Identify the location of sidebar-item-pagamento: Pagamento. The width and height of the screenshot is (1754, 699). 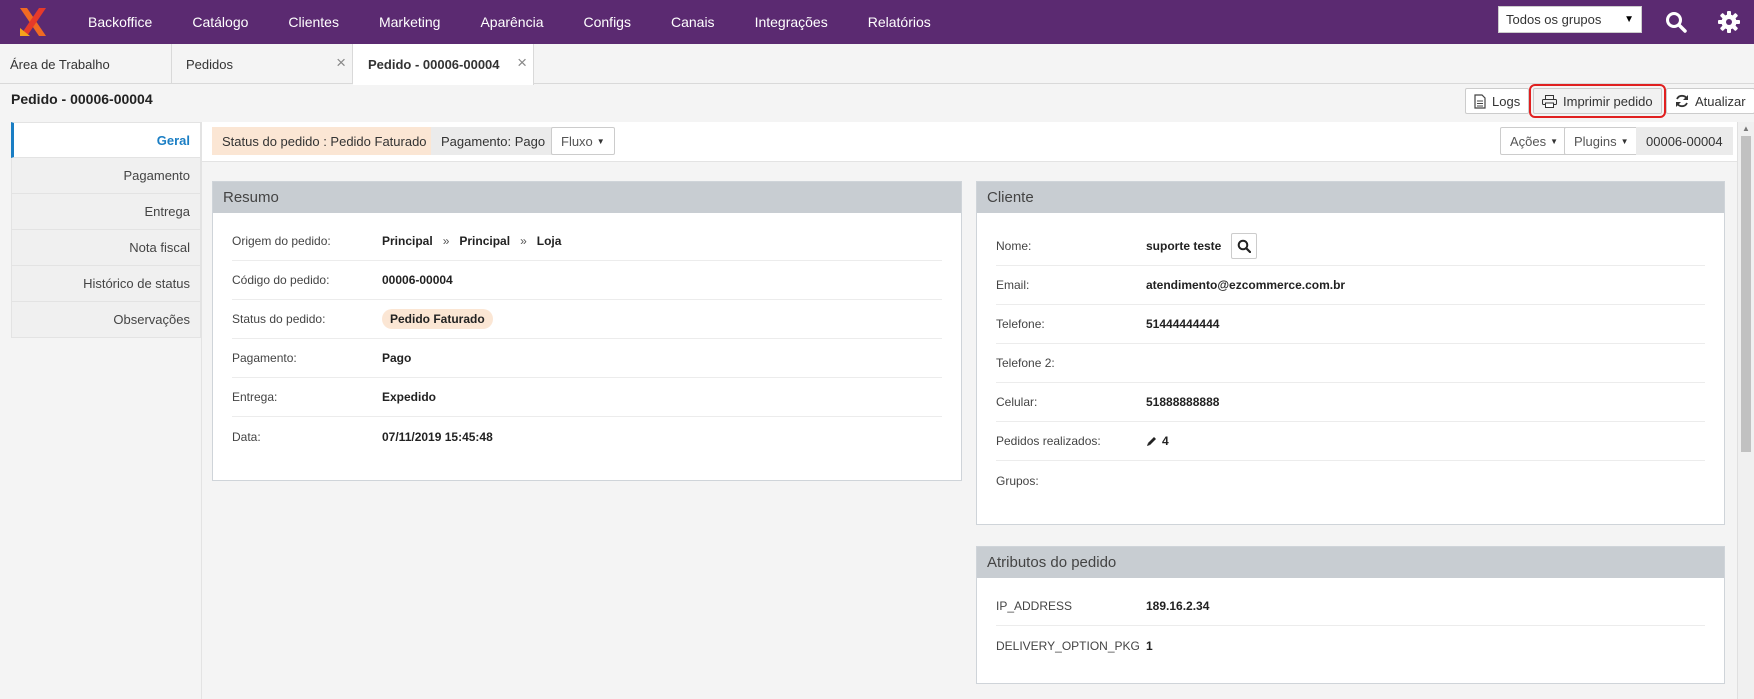
(106, 176).